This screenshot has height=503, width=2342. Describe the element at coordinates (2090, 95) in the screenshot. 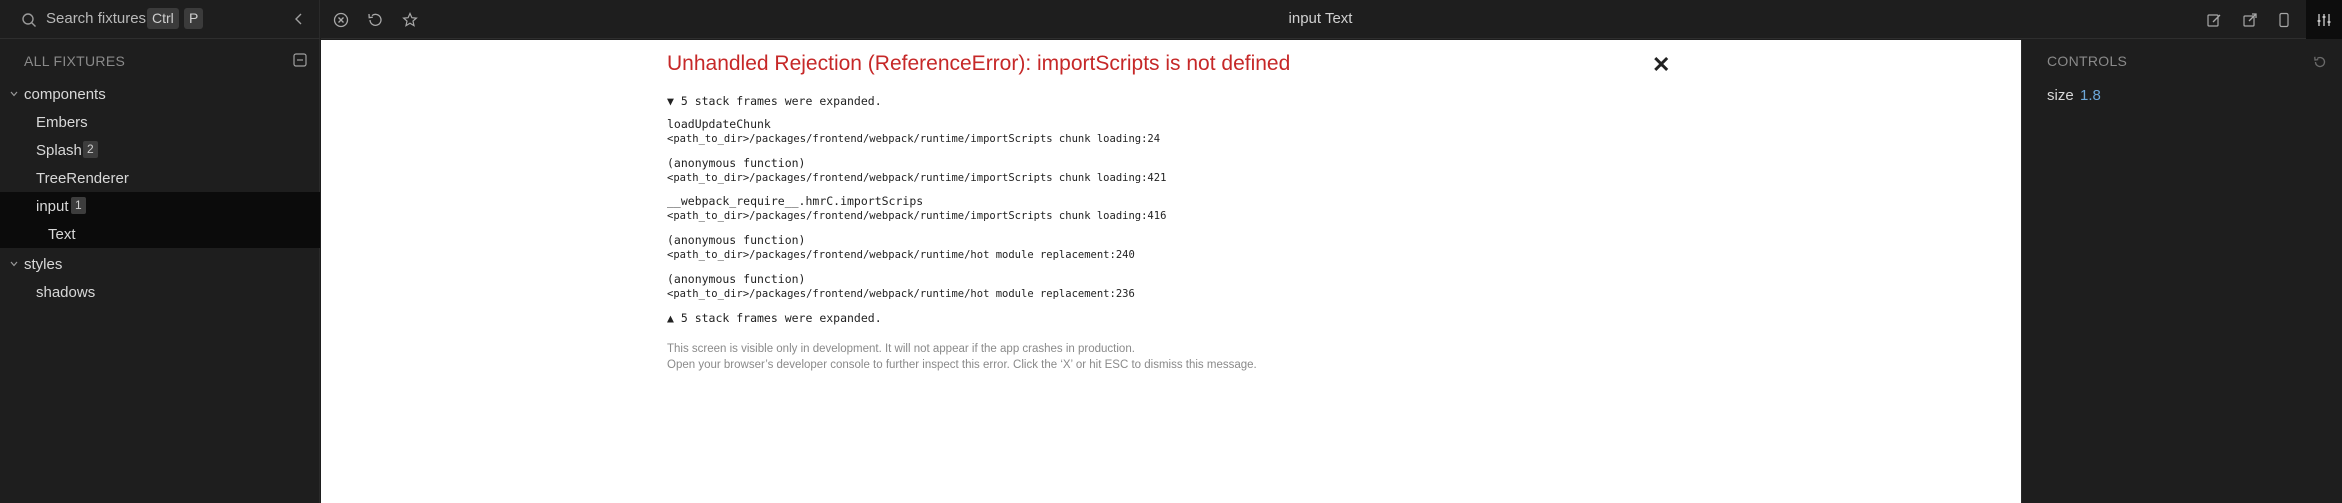

I see `control-value-size: 1.8` at that location.